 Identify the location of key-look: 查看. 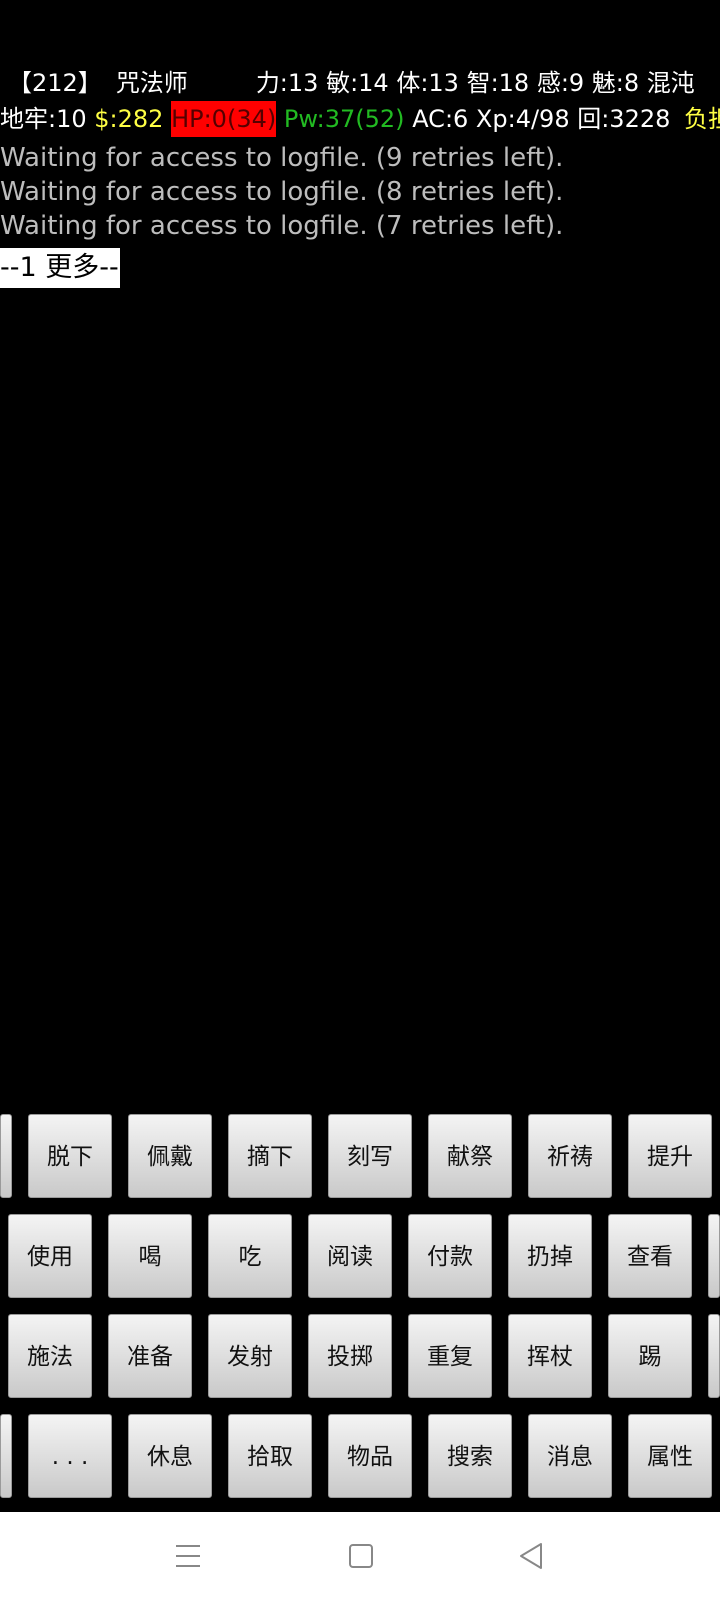
(650, 1256).